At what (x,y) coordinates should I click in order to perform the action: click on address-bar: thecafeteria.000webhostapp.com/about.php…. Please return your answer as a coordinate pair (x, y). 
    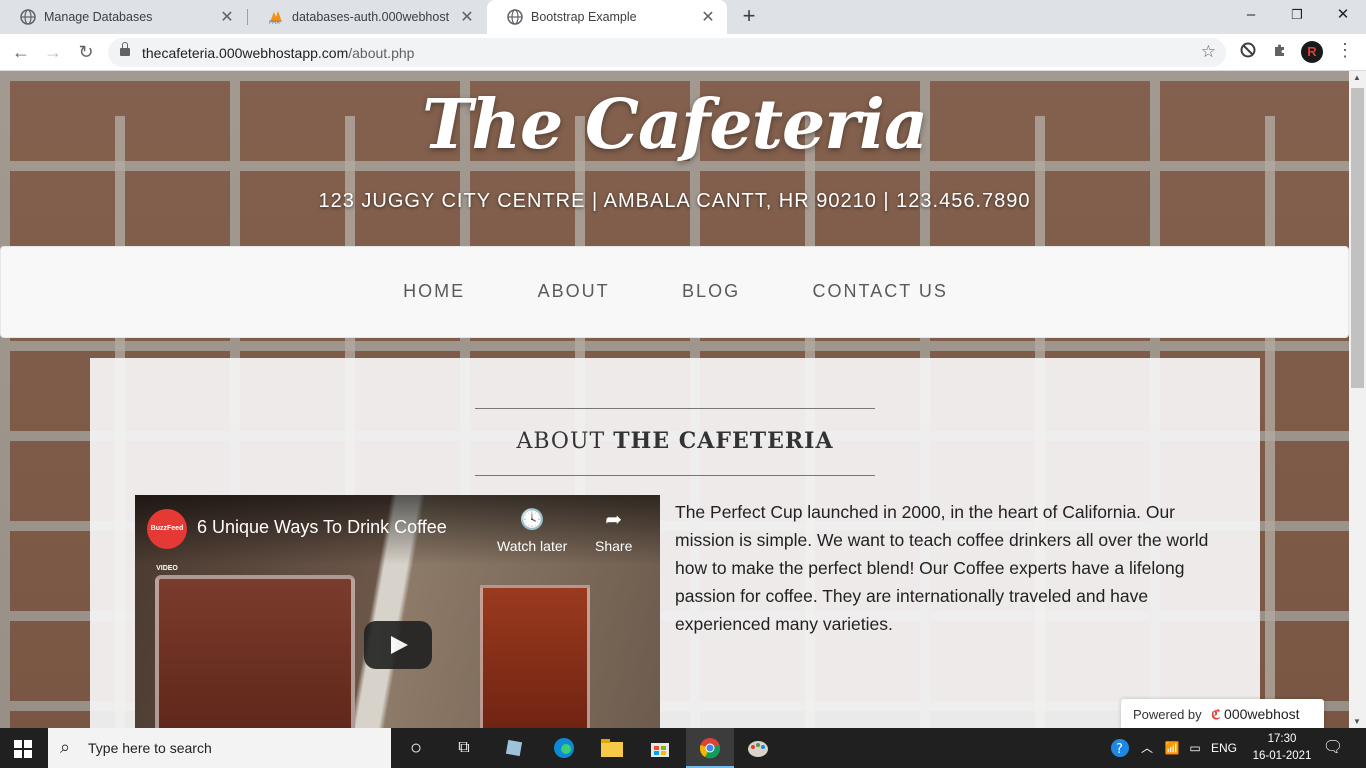
    Looking at the image, I should click on (667, 52).